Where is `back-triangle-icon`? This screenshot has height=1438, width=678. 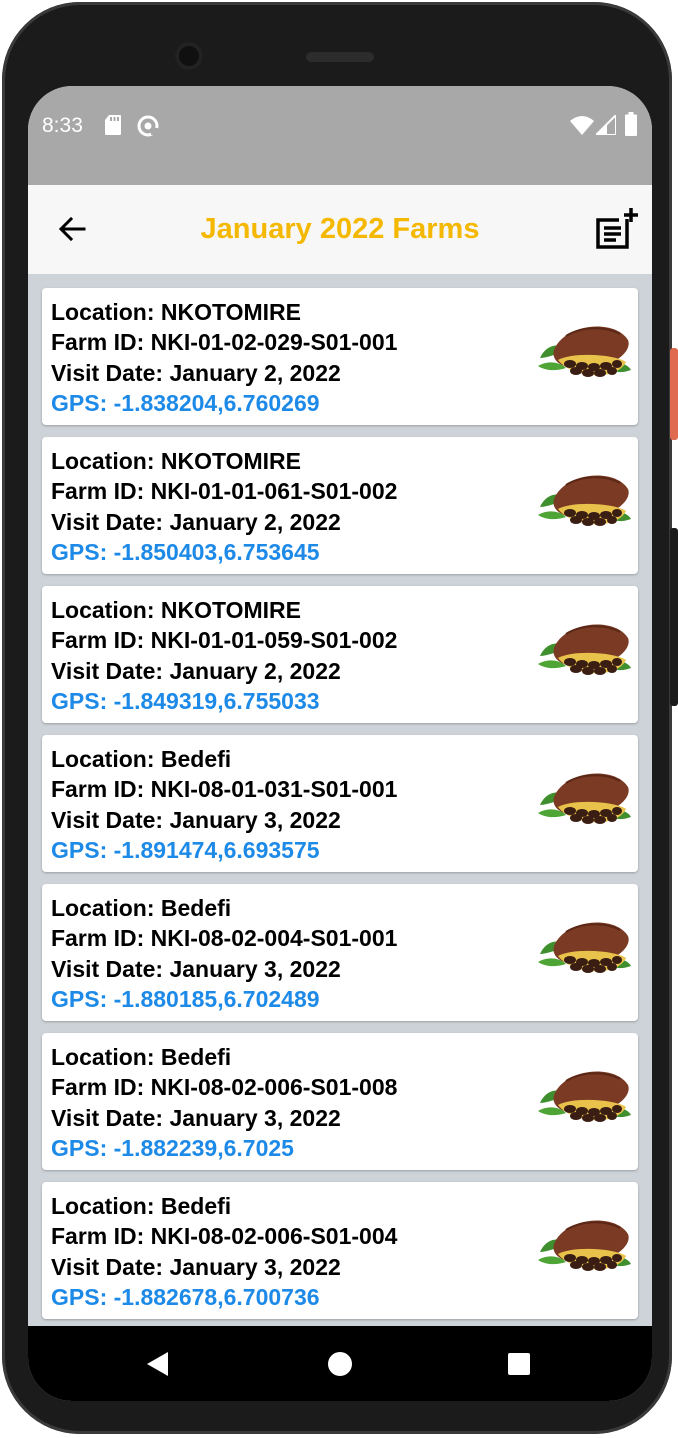 back-triangle-icon is located at coordinates (158, 1363).